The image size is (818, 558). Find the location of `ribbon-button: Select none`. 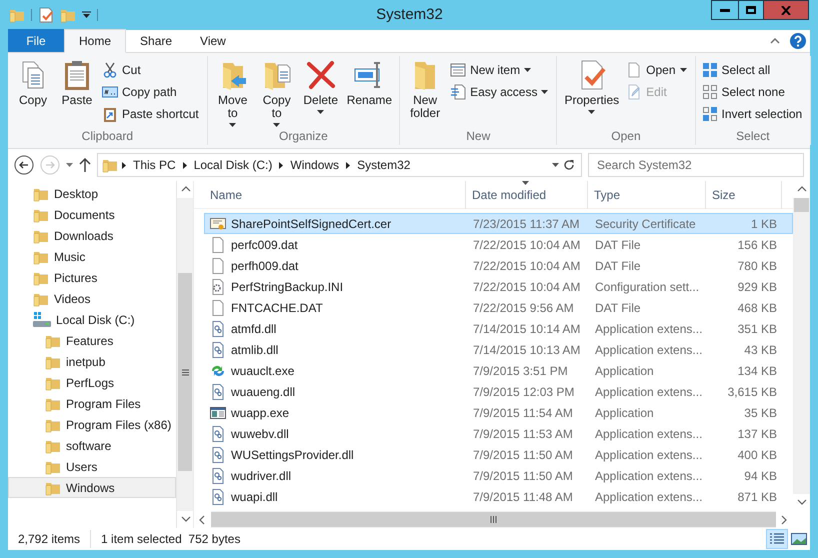

ribbon-button: Select none is located at coordinates (754, 92).